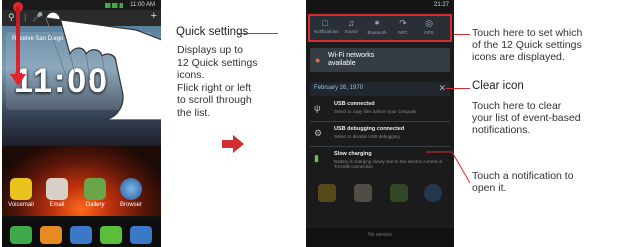 Image resolution: width=627 pixels, height=247 pixels. I want to click on carrier-bar: No service, so click(380, 237).